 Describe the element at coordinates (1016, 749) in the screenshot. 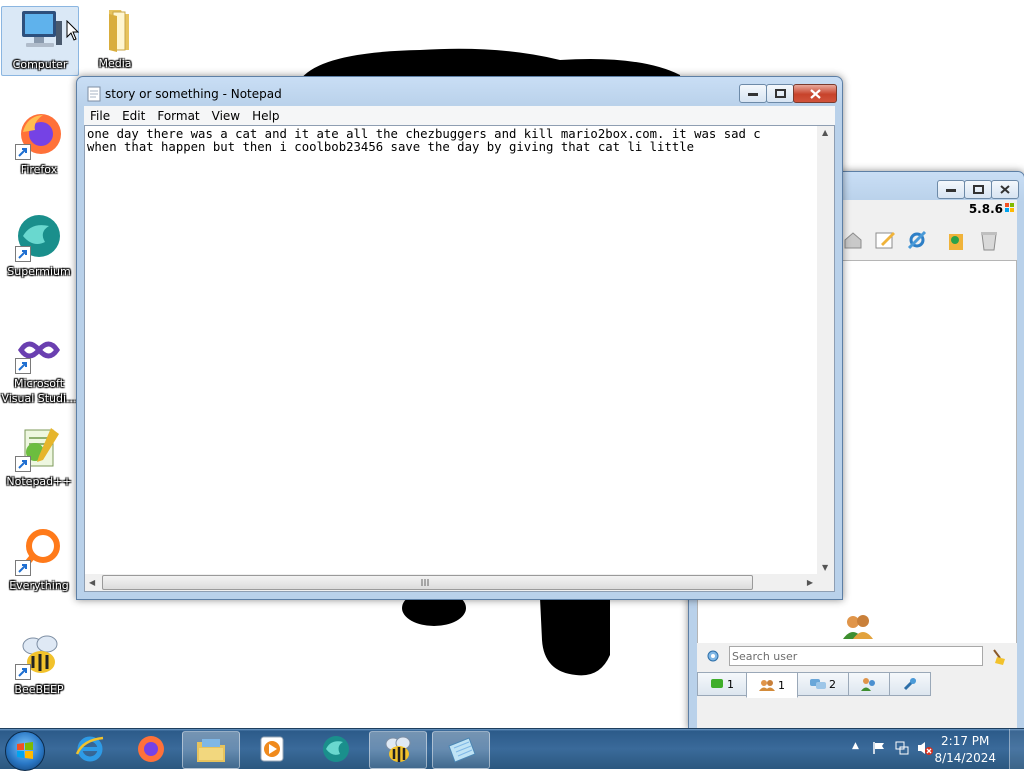

I see `show-desktop-button` at that location.